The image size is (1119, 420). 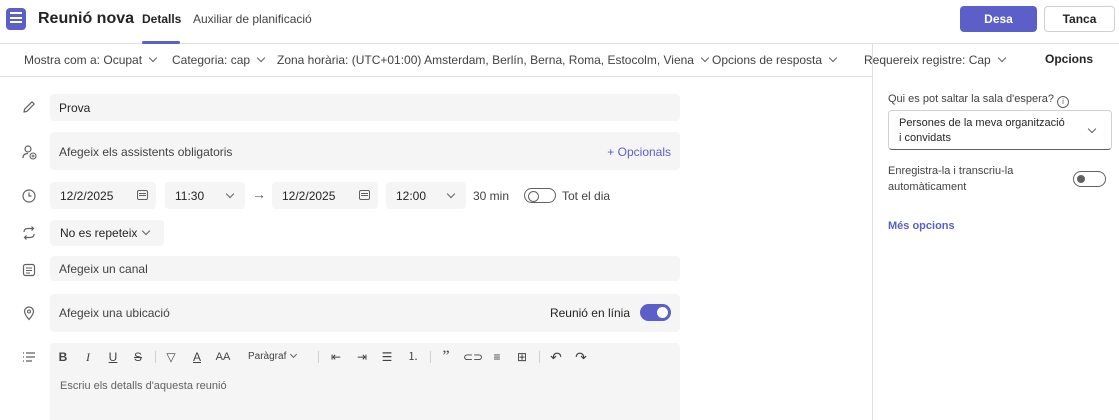 I want to click on repeat-value: No es repeteix, so click(x=99, y=233).